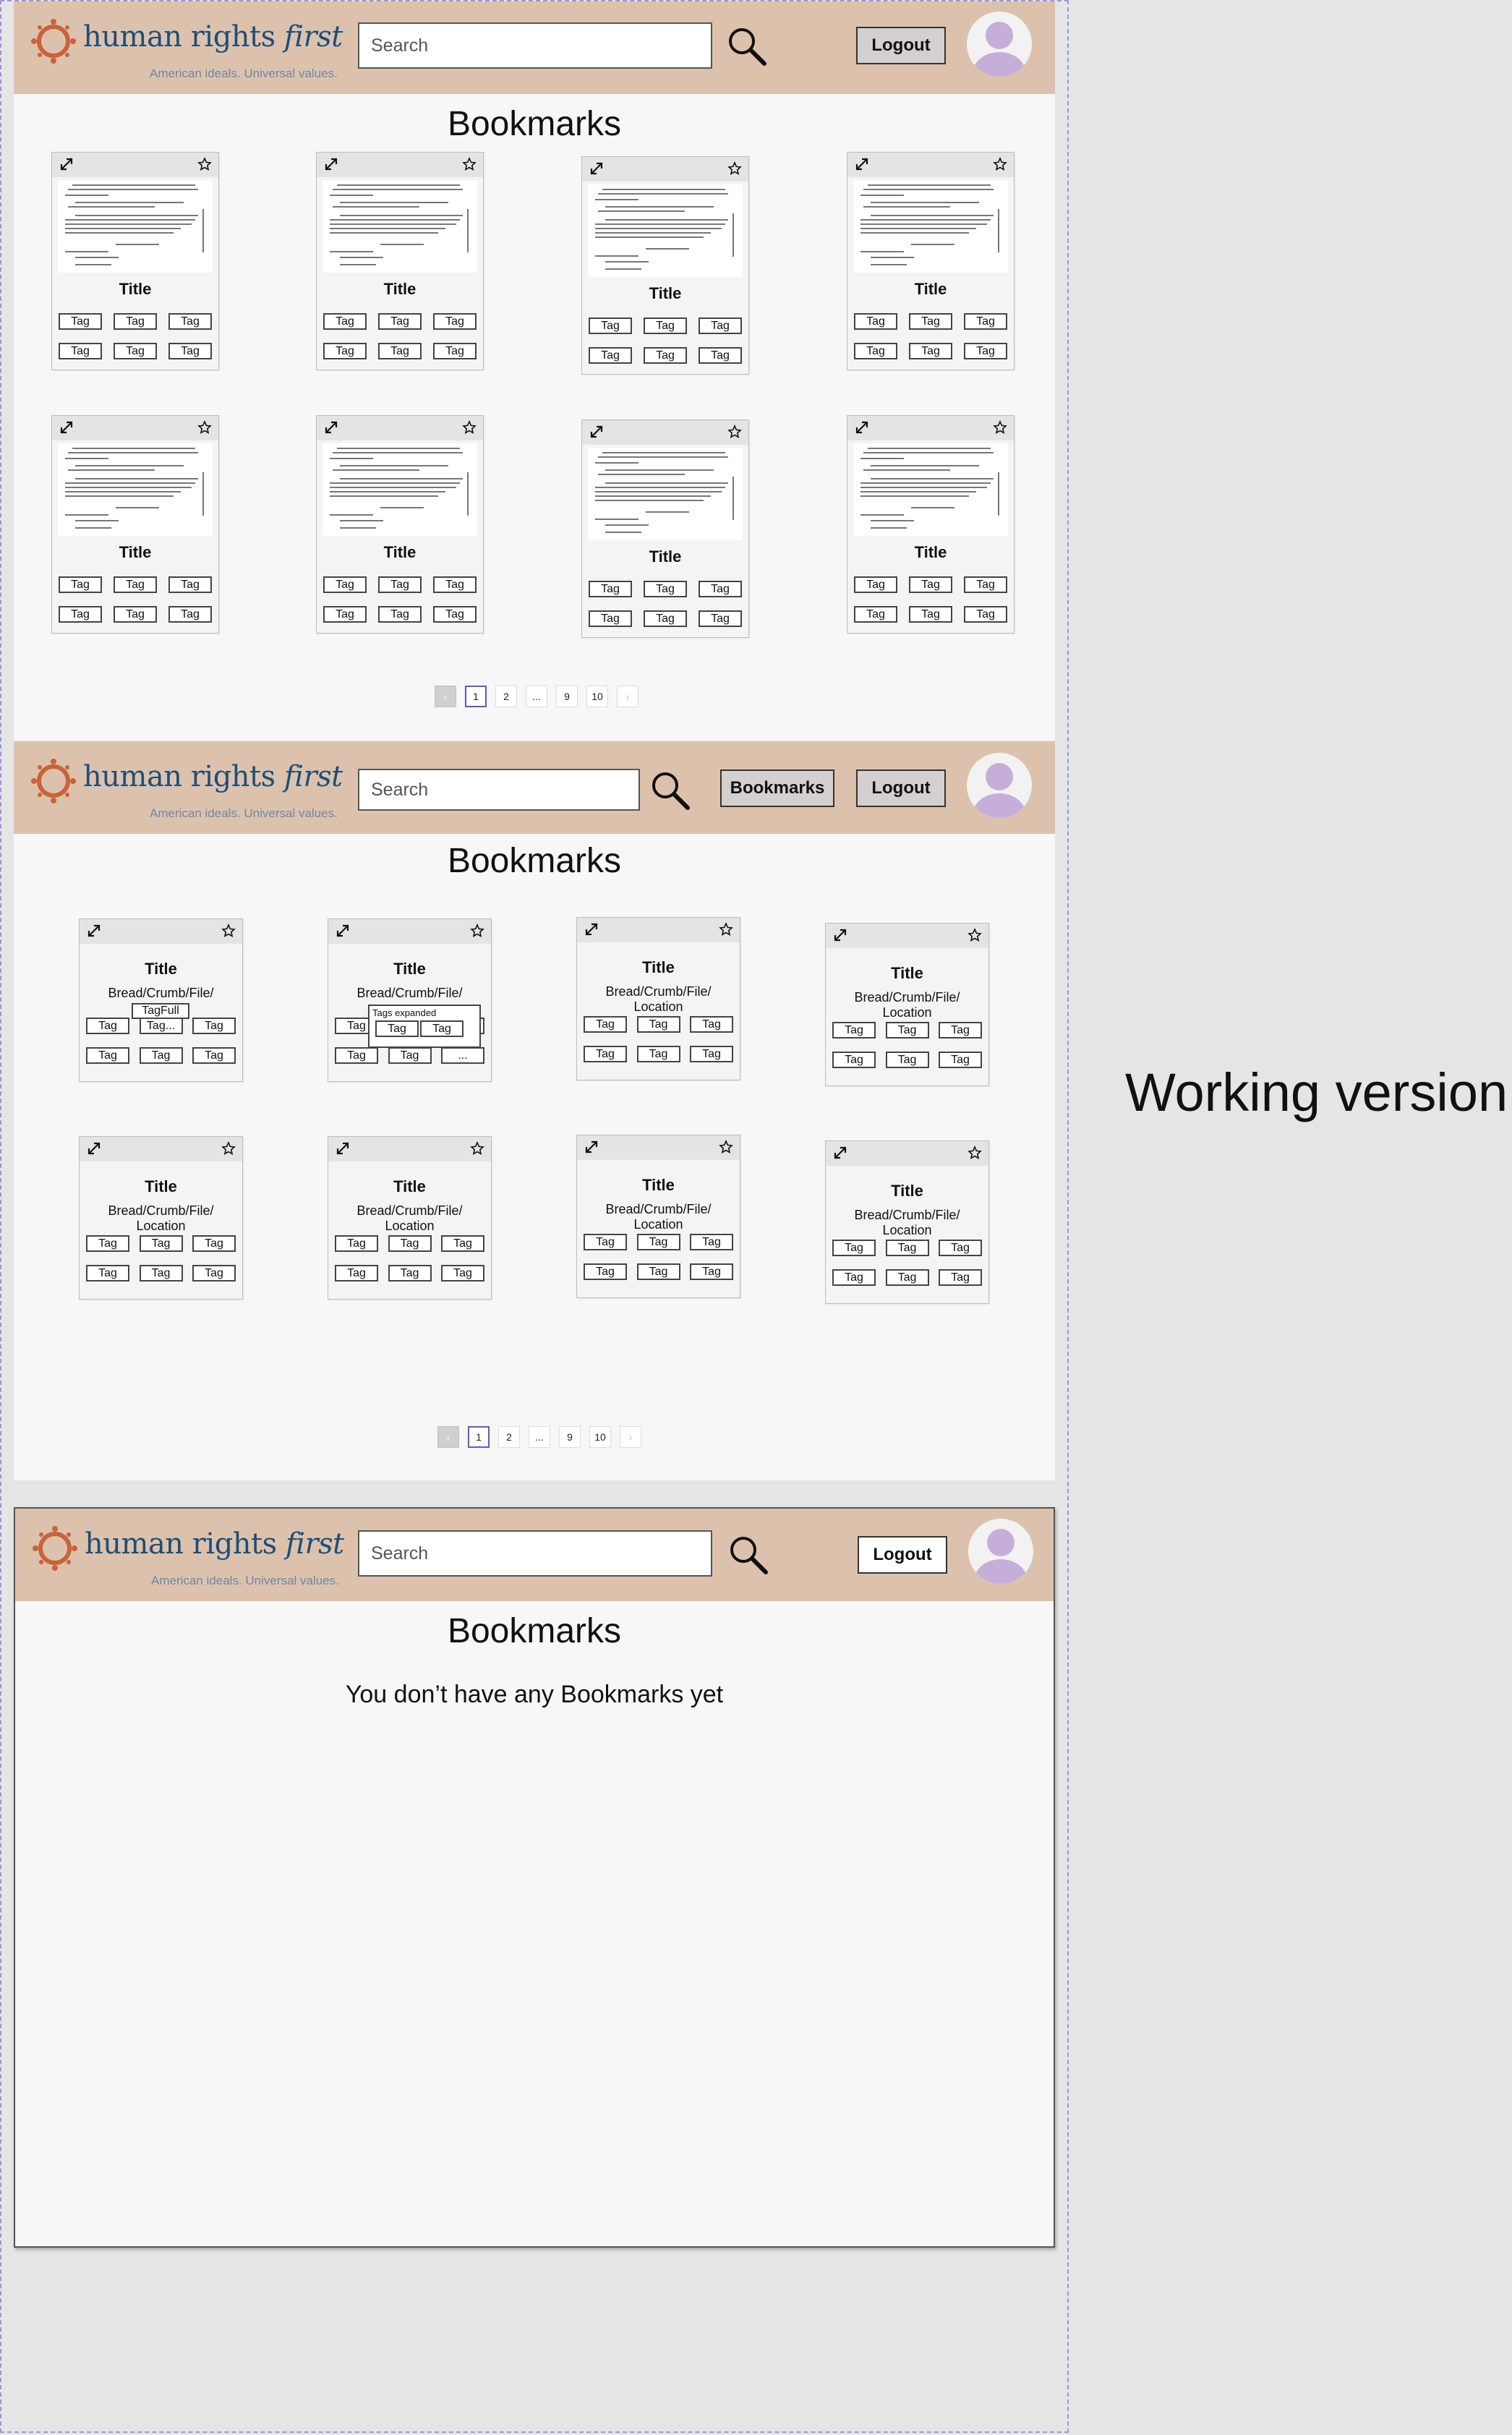  Describe the element at coordinates (597, 696) in the screenshot. I see `page-button: 10` at that location.